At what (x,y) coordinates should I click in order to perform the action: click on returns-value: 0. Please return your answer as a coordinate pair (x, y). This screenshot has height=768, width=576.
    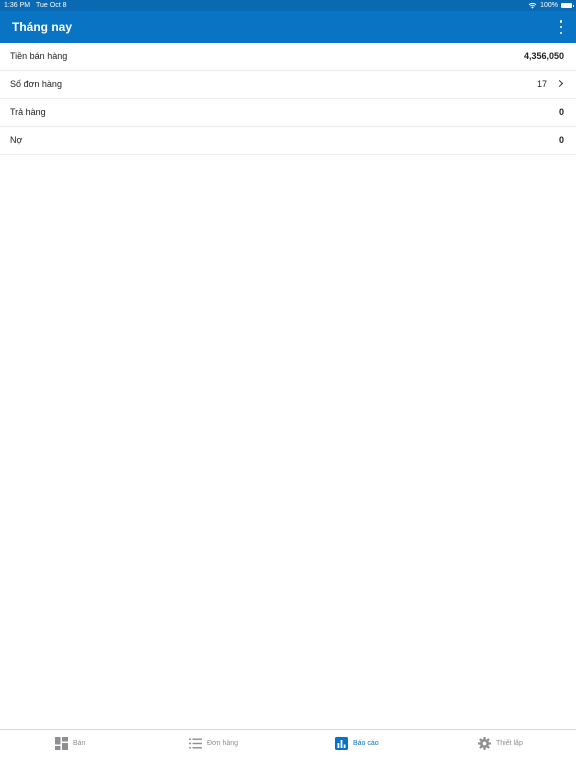
    Looking at the image, I should click on (561, 112).